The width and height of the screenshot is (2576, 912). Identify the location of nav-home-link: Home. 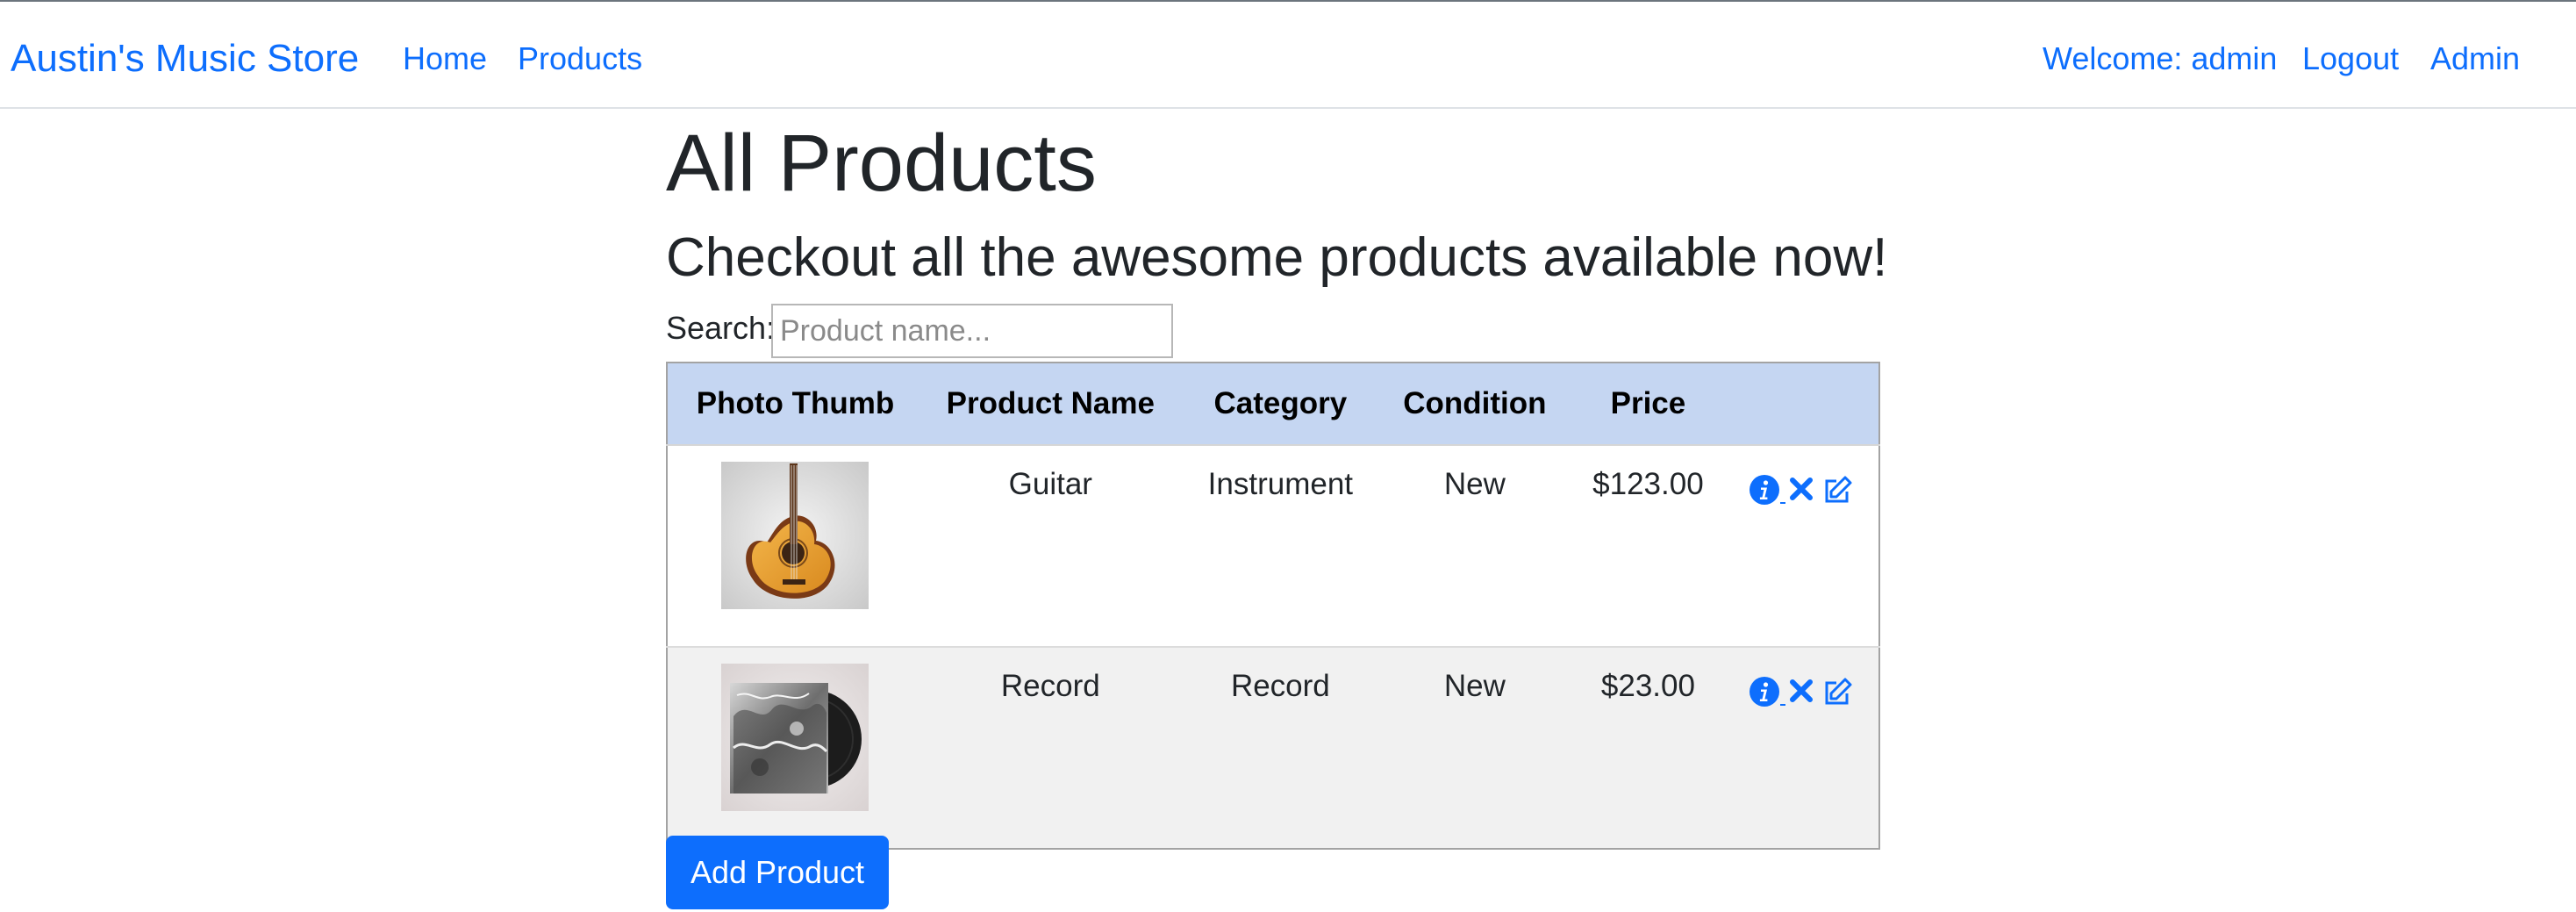
(445, 59).